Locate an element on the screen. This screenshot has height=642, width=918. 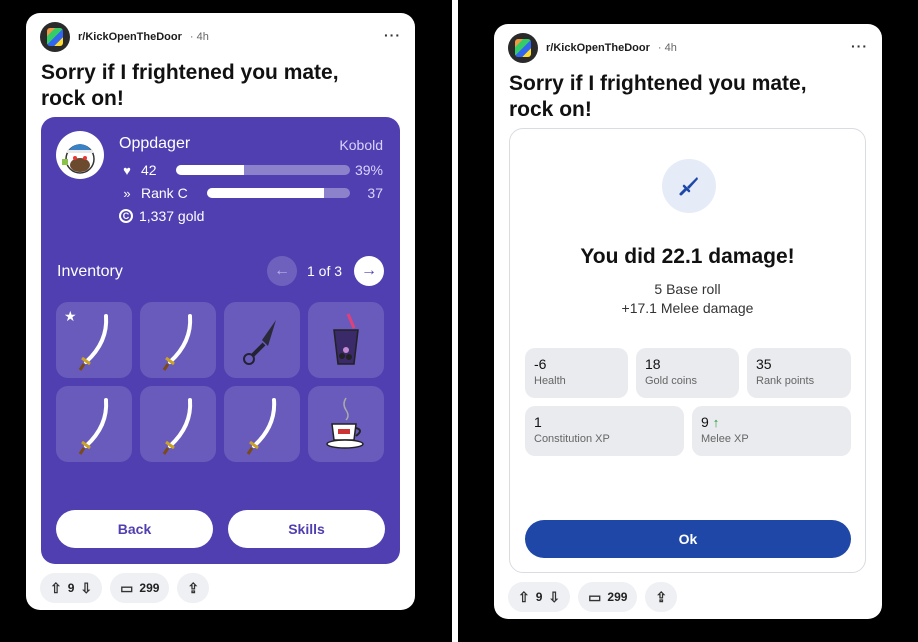
health-percent: 39% is located at coordinates (368, 170).